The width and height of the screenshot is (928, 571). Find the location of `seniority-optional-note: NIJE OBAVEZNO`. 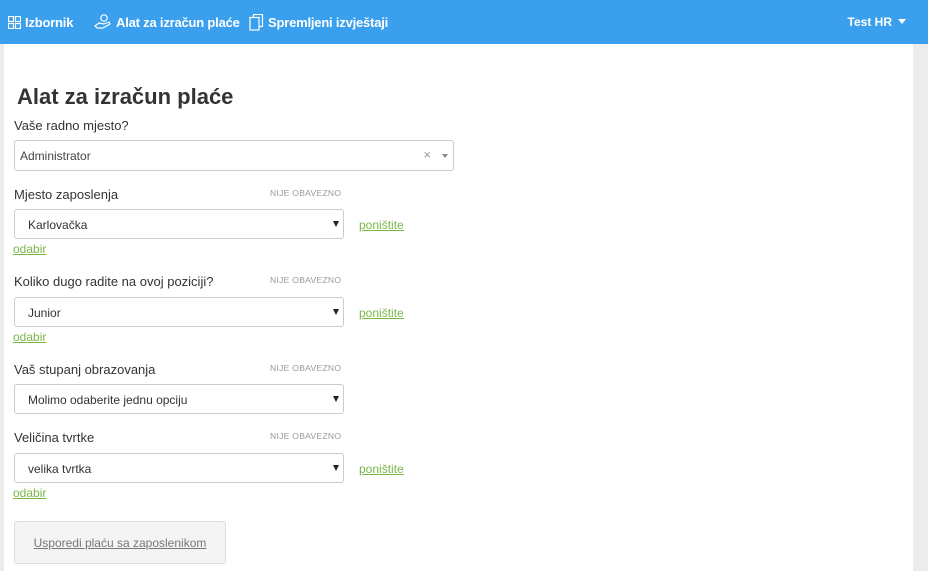

seniority-optional-note: NIJE OBAVEZNO is located at coordinates (306, 280).